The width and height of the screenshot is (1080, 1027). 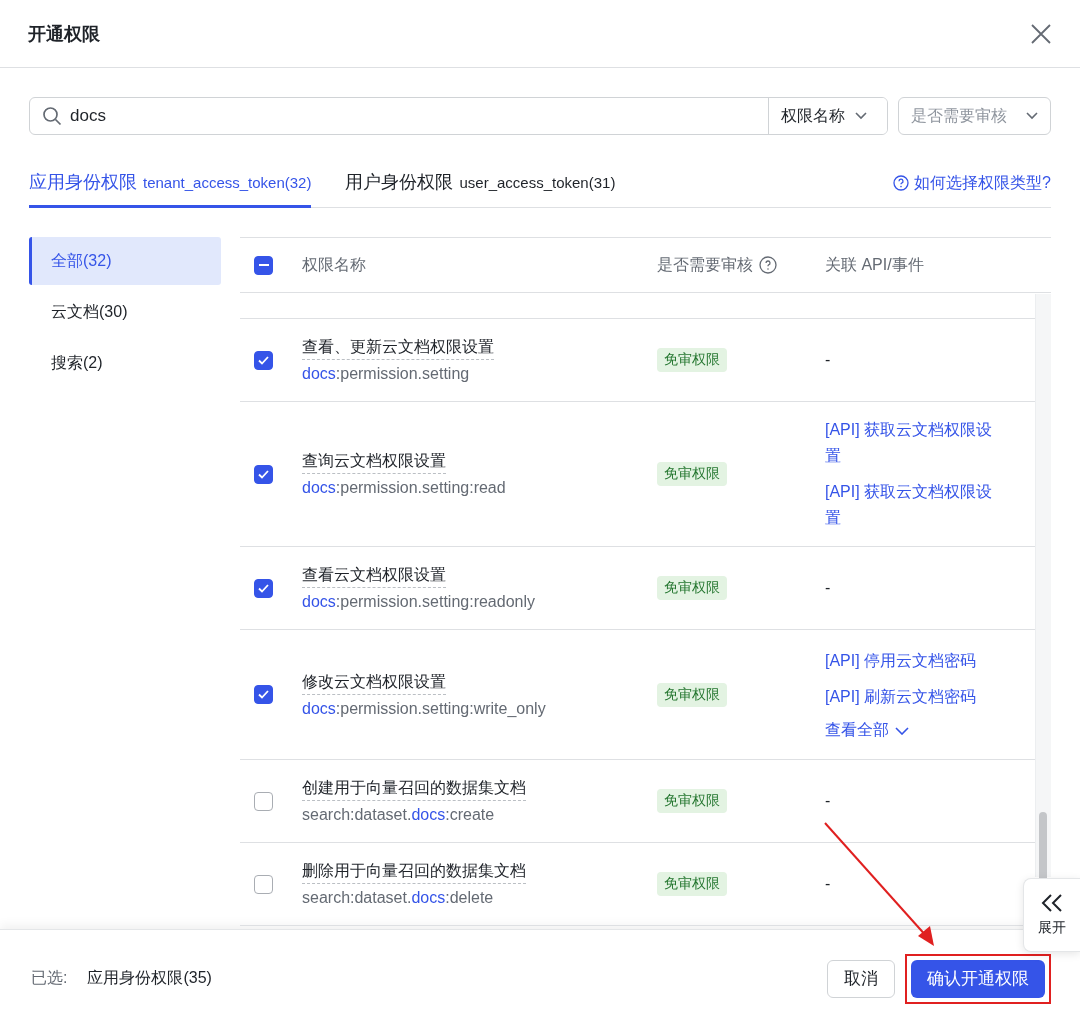 I want to click on scrollbar, so click(x=1043, y=585).